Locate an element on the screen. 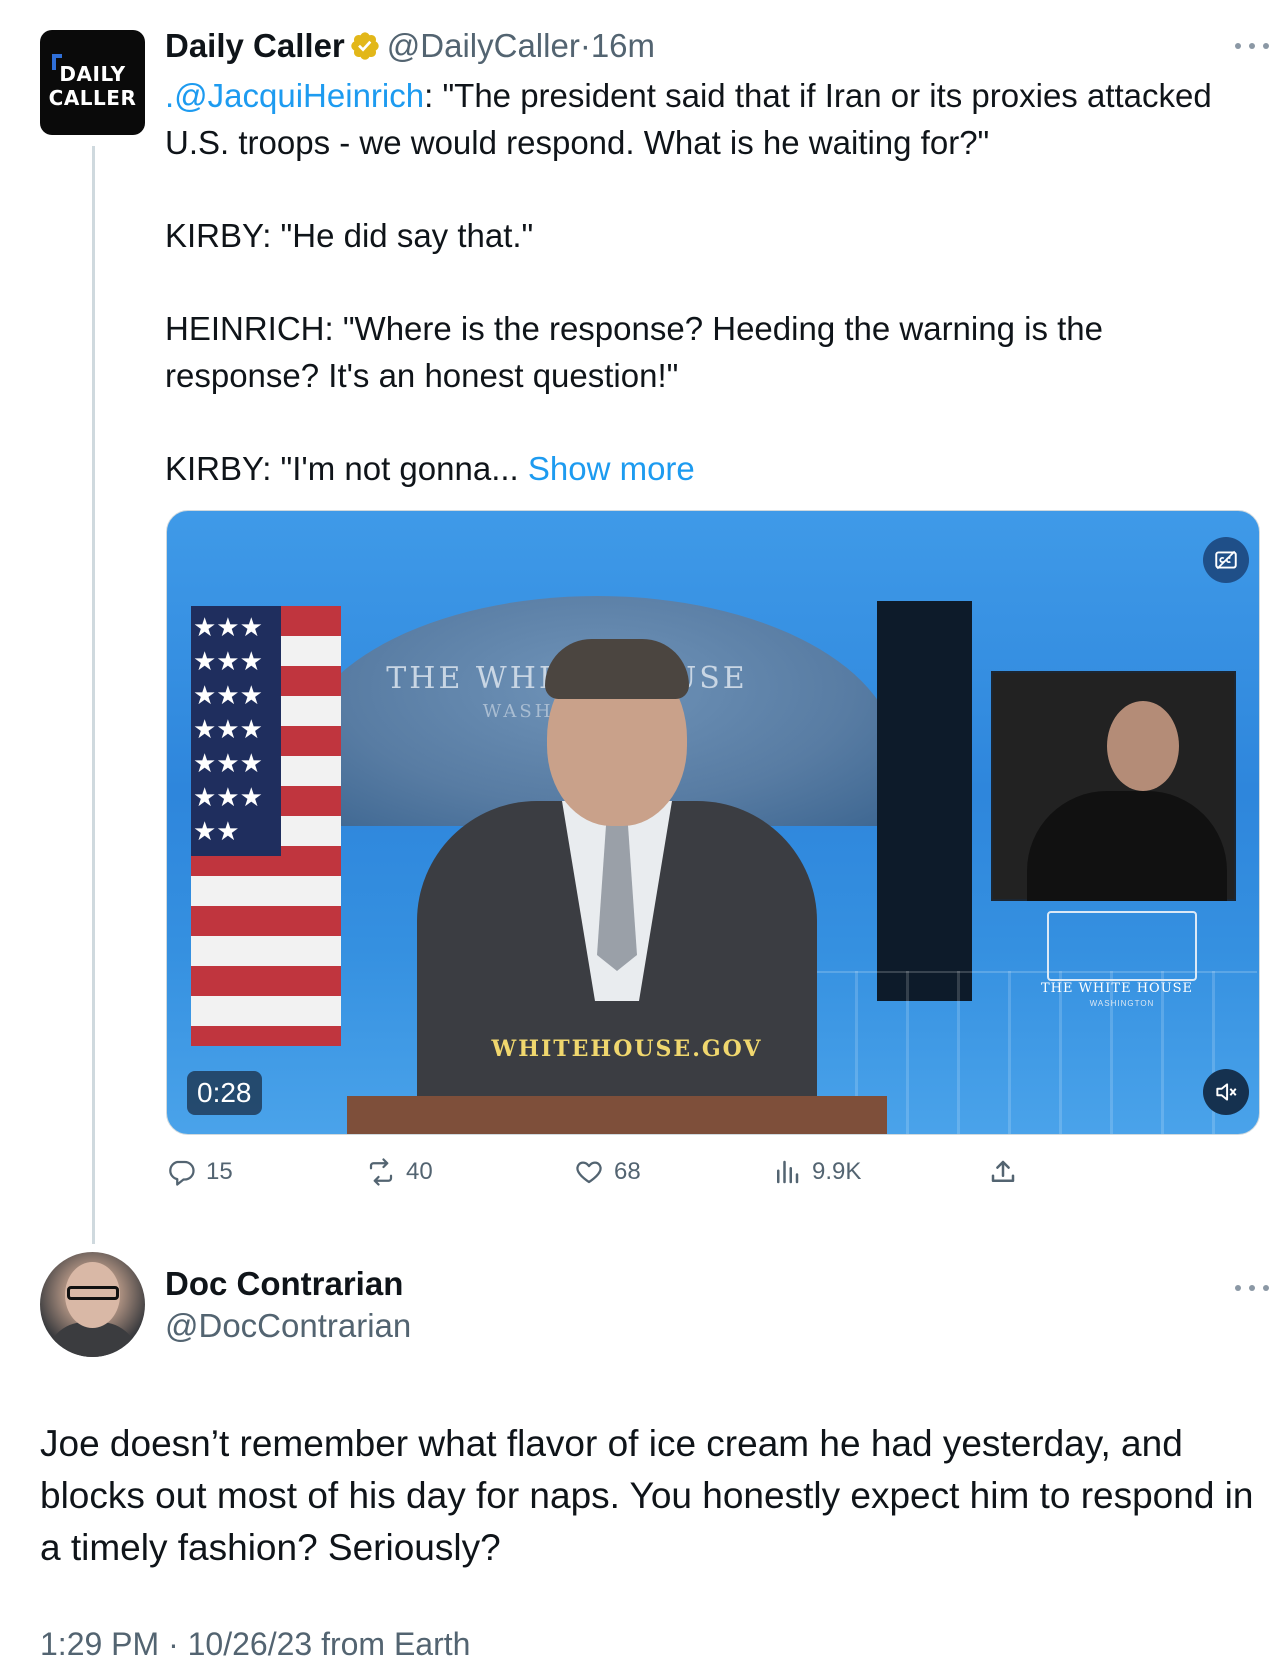 This screenshot has height=1677, width=1288. avatar-logo-line-2: CALLER is located at coordinates (92, 98).